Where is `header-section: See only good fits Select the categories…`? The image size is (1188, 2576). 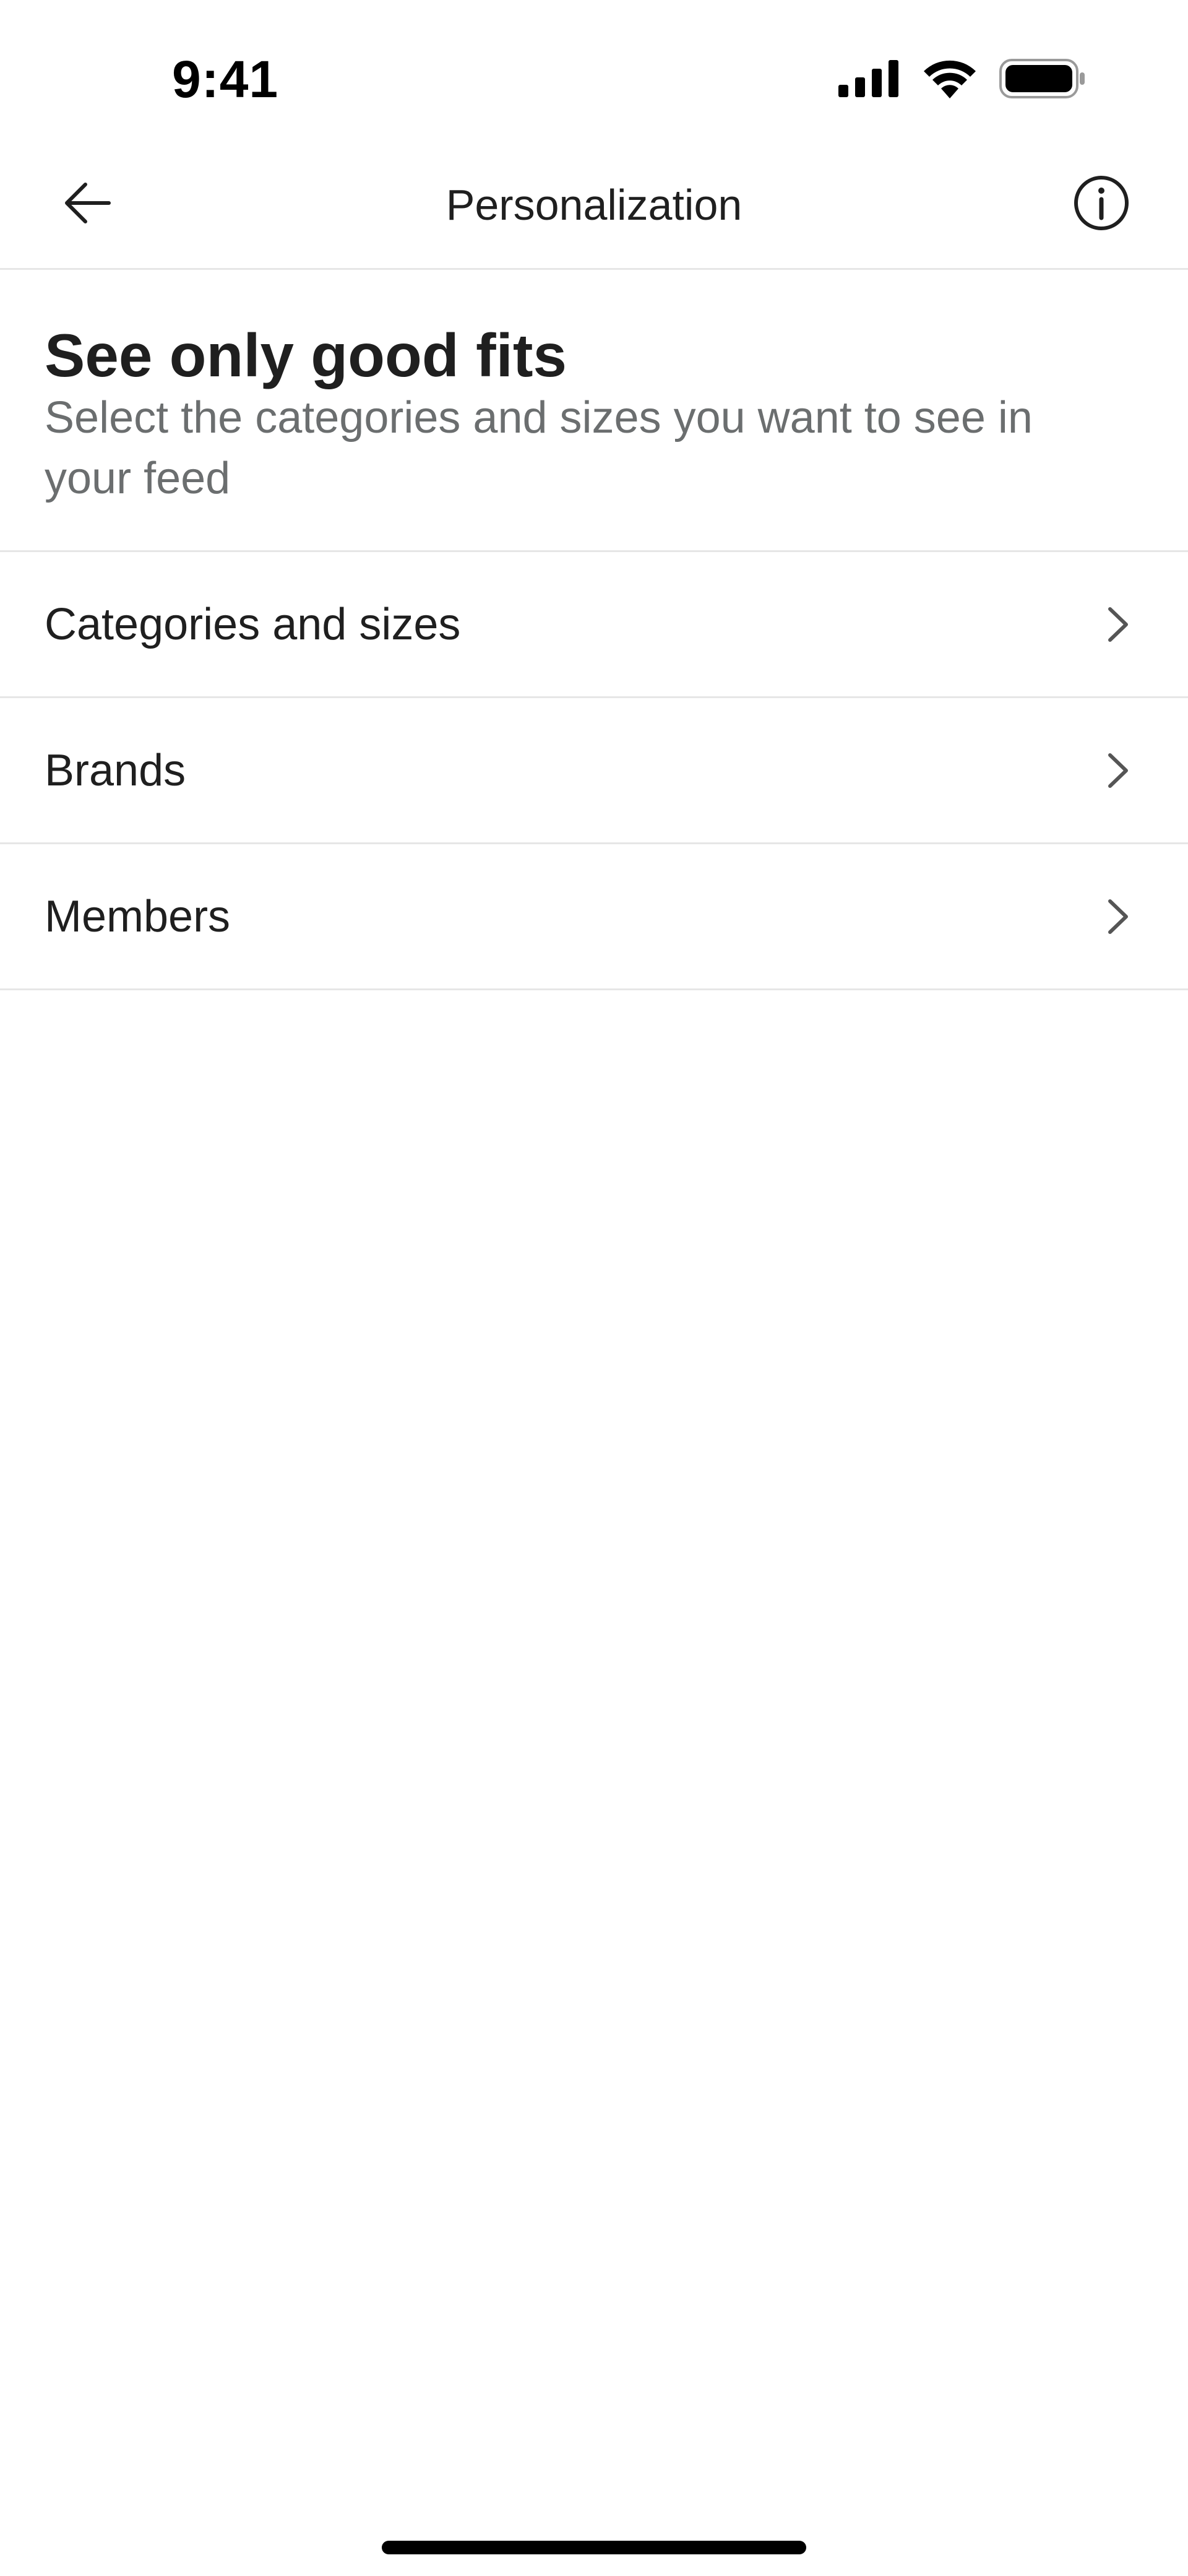 header-section: See only good fits Select the categories… is located at coordinates (594, 411).